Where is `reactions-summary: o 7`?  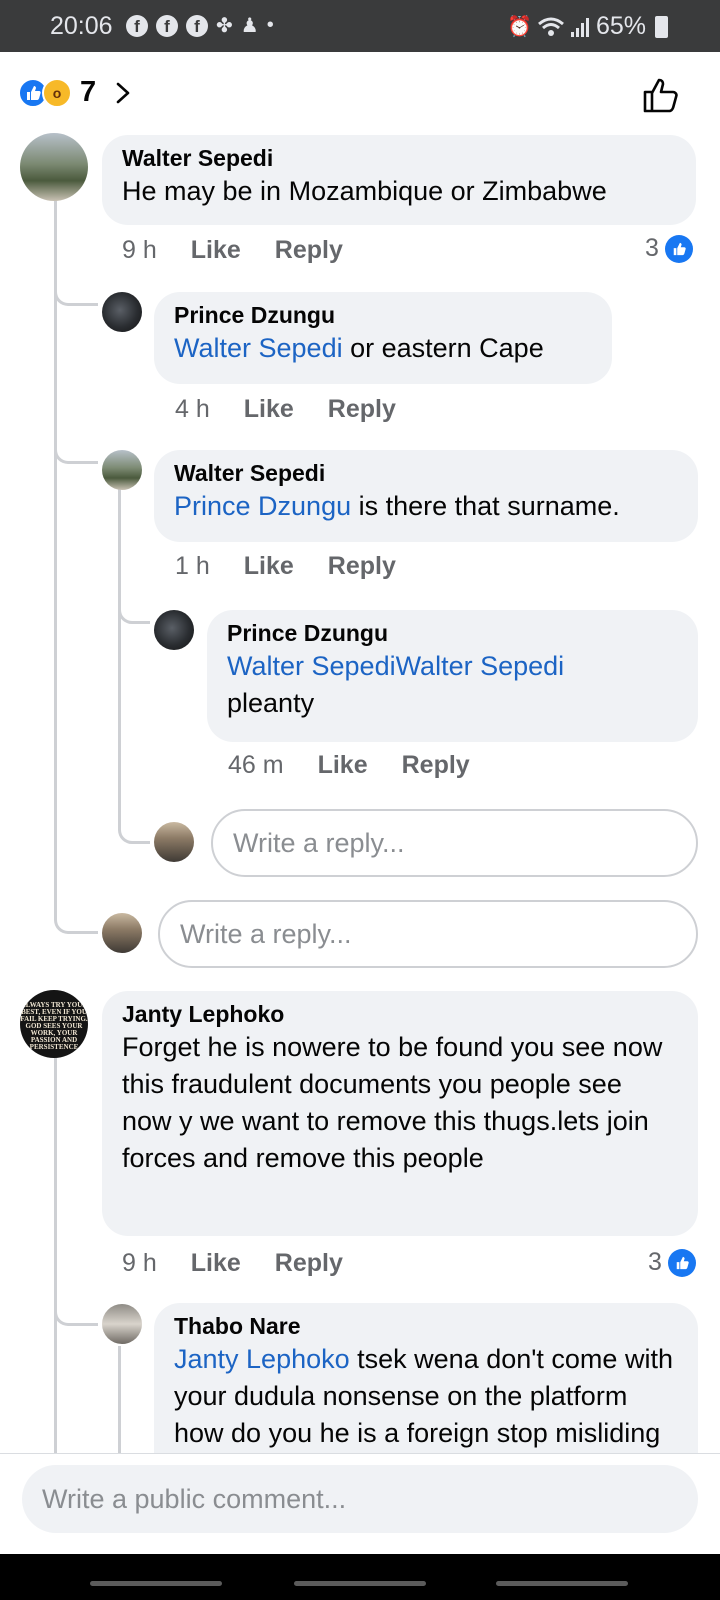
reactions-summary: o 7 is located at coordinates (76, 92).